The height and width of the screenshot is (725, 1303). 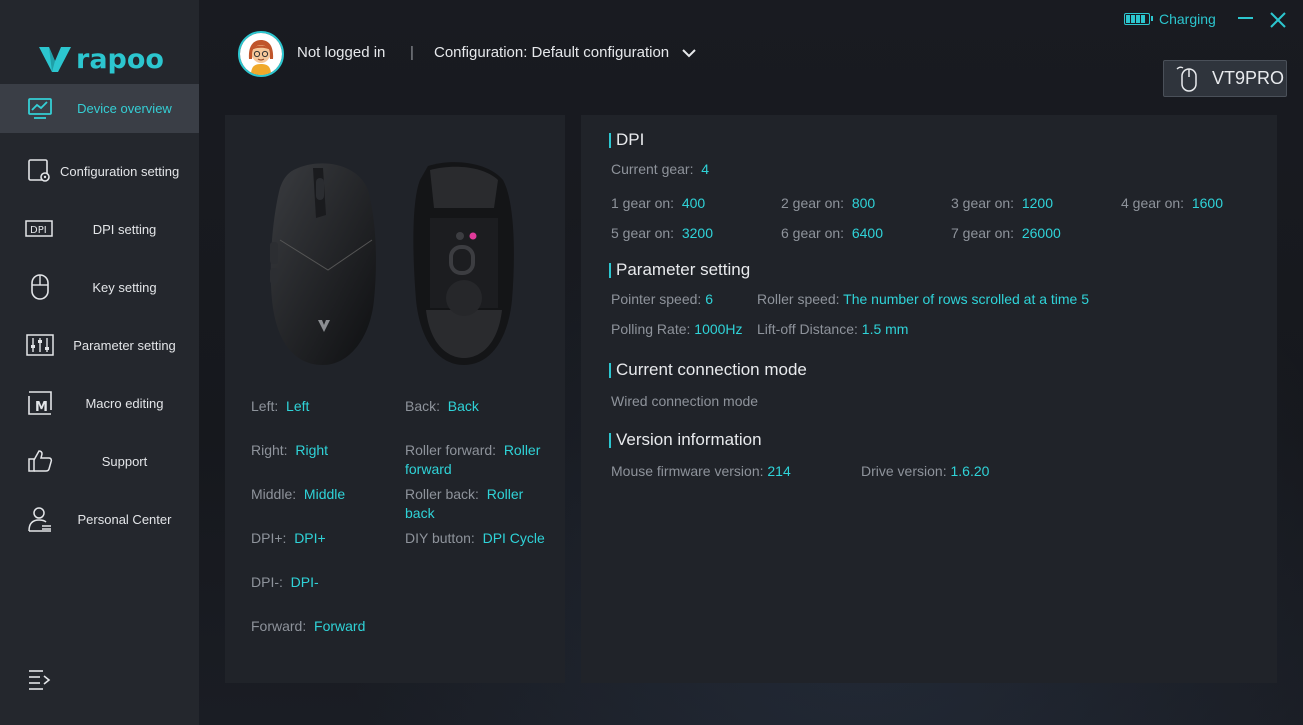 I want to click on gear-label: 6 gear on:, so click(x=813, y=233).